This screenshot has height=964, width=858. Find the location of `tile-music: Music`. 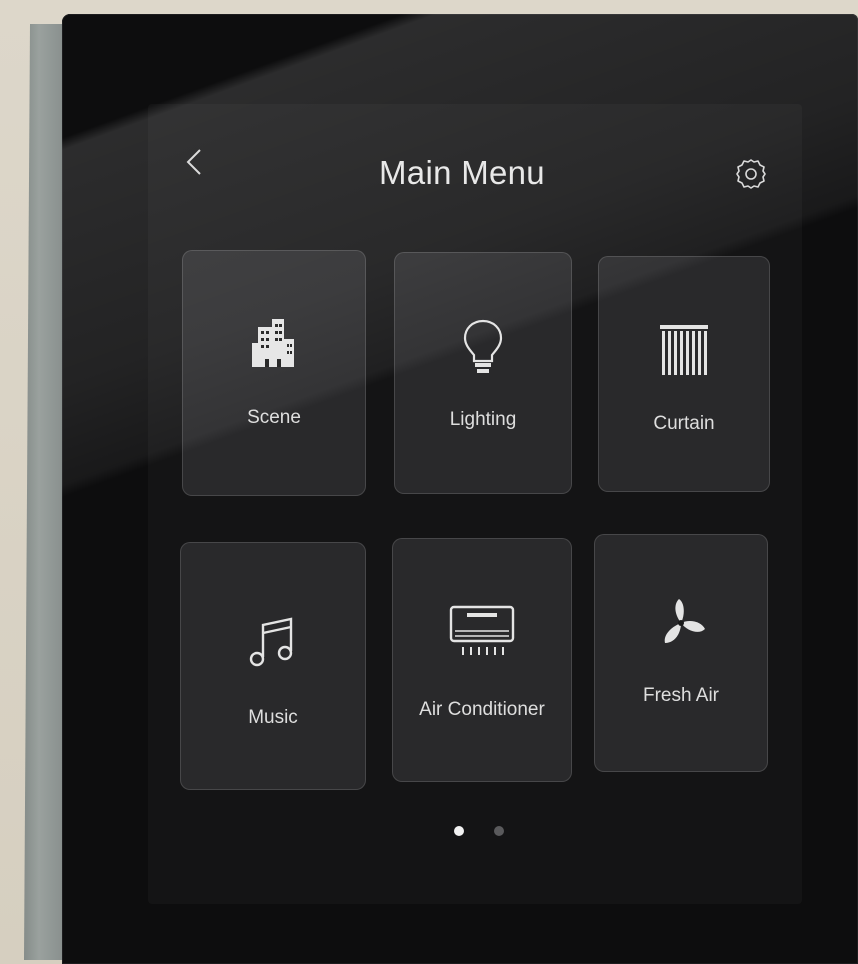

tile-music: Music is located at coordinates (273, 666).